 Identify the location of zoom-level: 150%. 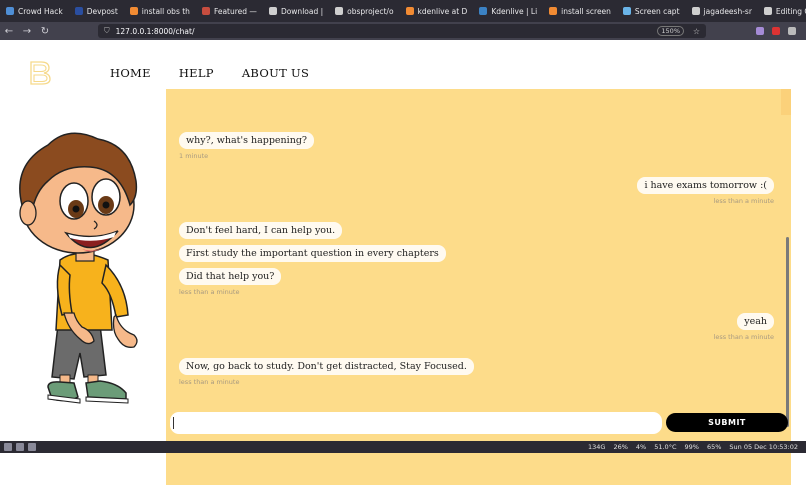
(670, 31).